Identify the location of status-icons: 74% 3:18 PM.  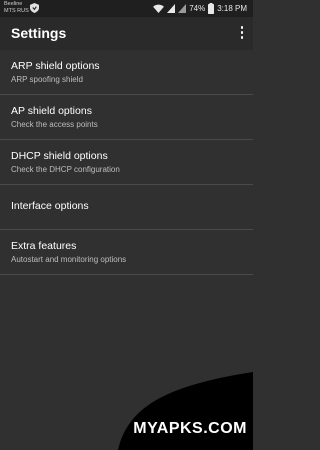
(200, 8).